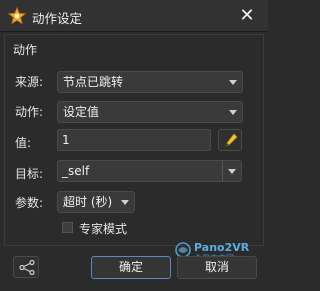  I want to click on action-select: 设定值, so click(150, 112).